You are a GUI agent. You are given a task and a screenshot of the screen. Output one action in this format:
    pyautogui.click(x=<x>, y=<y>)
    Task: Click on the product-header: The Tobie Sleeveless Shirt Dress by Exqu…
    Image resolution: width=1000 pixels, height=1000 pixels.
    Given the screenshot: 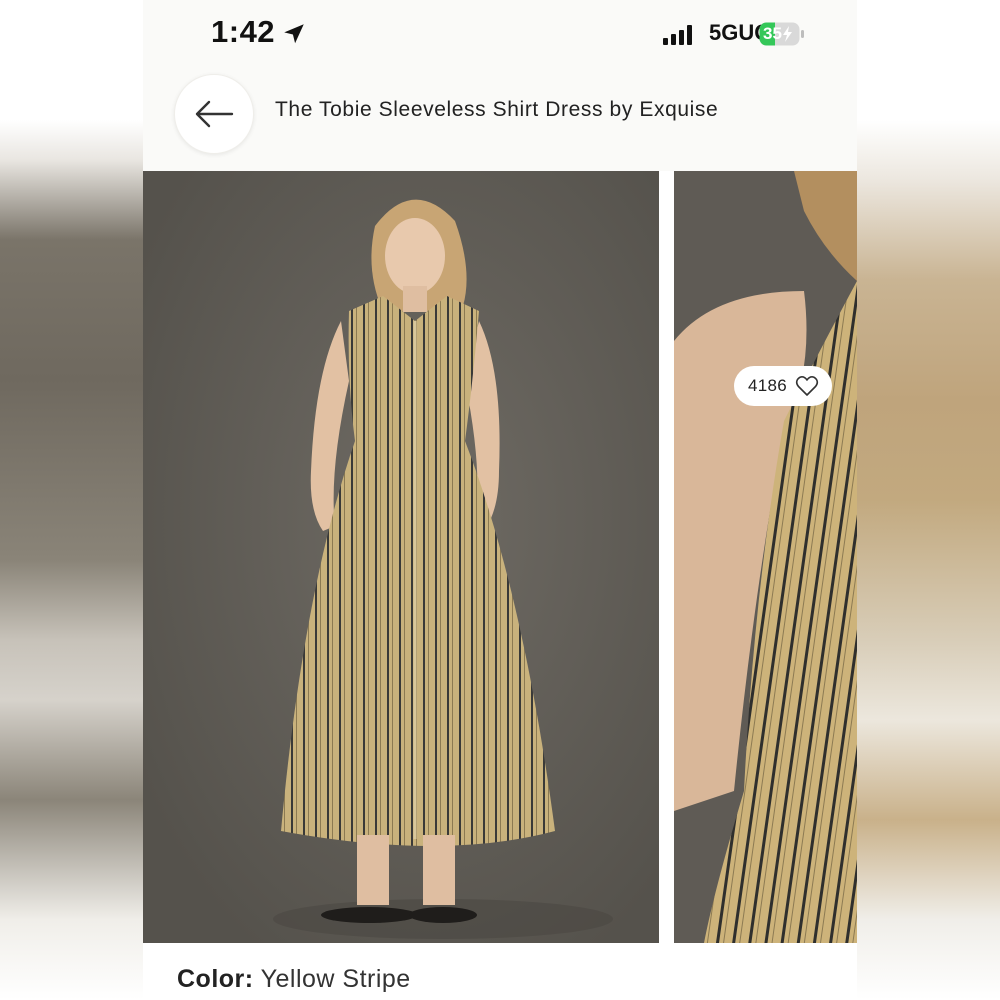 What is the action you would take?
    pyautogui.click(x=500, y=119)
    